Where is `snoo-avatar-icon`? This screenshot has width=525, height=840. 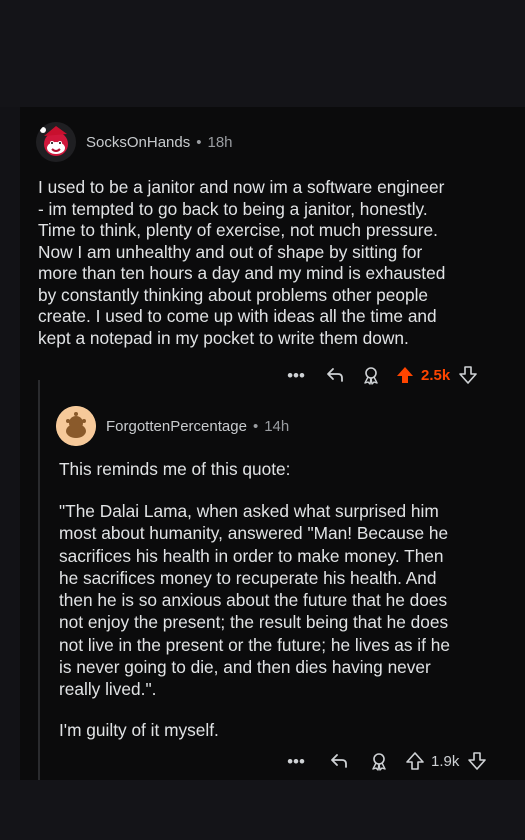 snoo-avatar-icon is located at coordinates (54, 141).